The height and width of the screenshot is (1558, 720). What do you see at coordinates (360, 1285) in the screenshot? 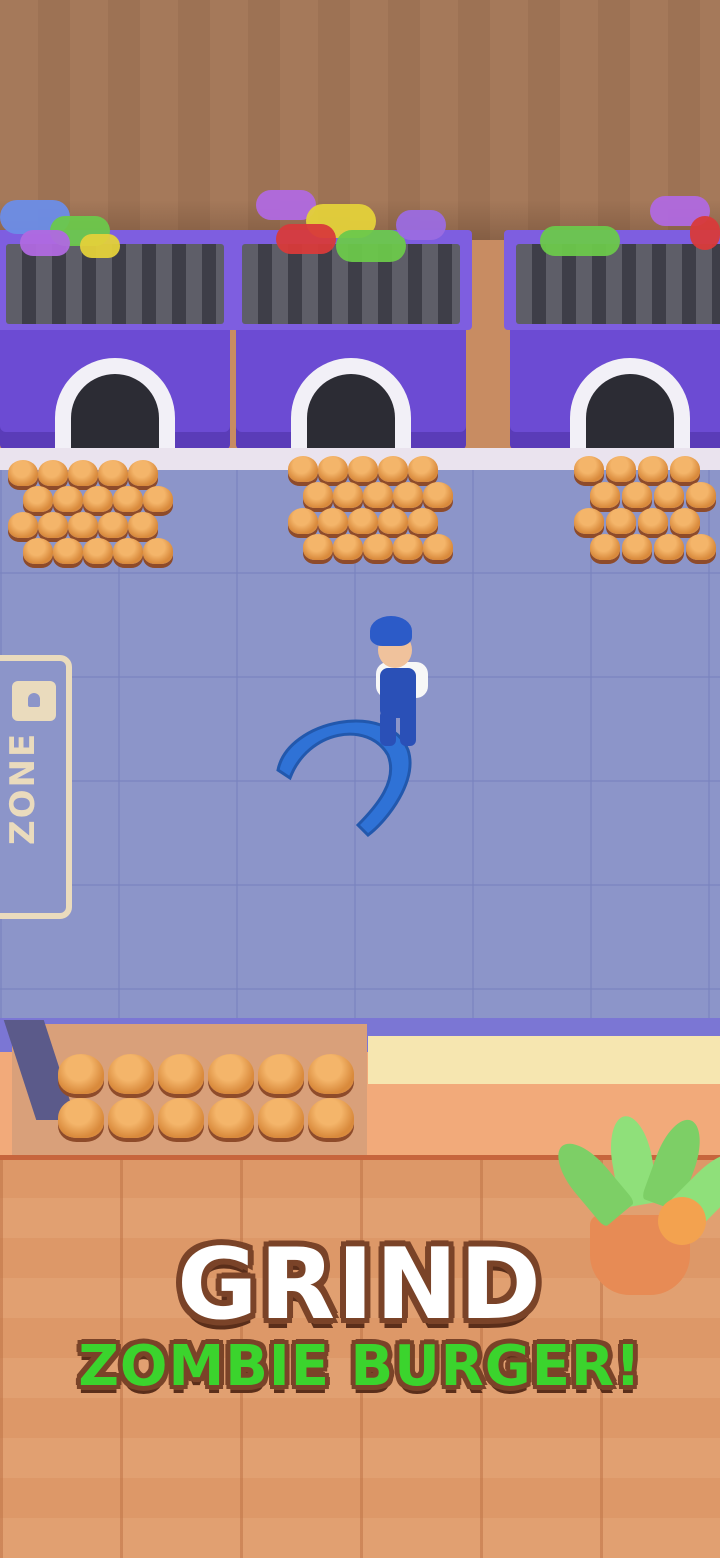
I see `banner-title: GRIND` at bounding box center [360, 1285].